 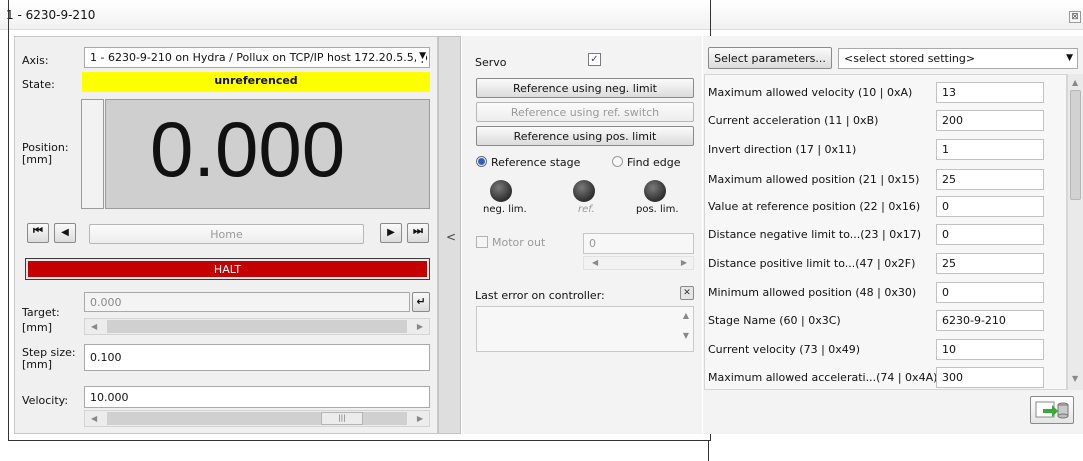 What do you see at coordinates (990, 349) in the screenshot?
I see `parameter-value-input: 10` at bounding box center [990, 349].